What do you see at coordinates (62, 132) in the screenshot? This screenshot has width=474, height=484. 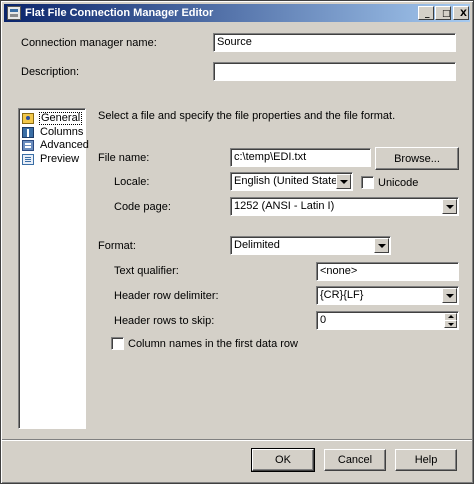 I see `nav-item-label: Columns` at bounding box center [62, 132].